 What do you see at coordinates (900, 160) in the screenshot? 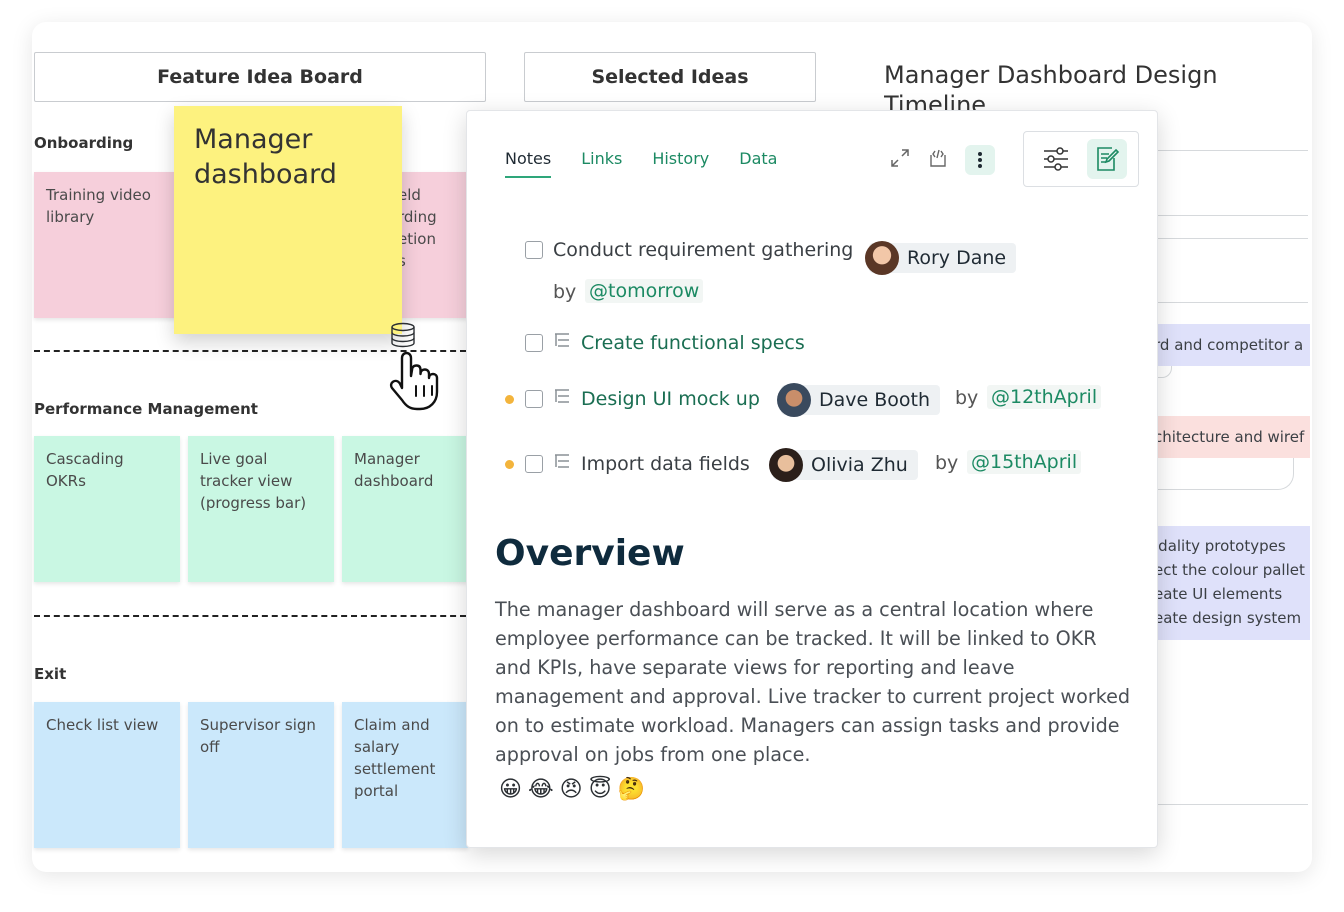
I see `expand-icon` at bounding box center [900, 160].